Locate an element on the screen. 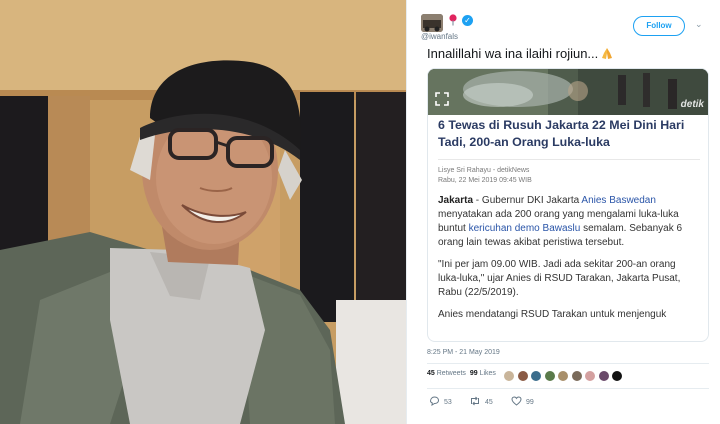 The width and height of the screenshot is (720, 424). article-date: Rabu, 22 Mei 2019 09:45 WIB is located at coordinates (485, 180).